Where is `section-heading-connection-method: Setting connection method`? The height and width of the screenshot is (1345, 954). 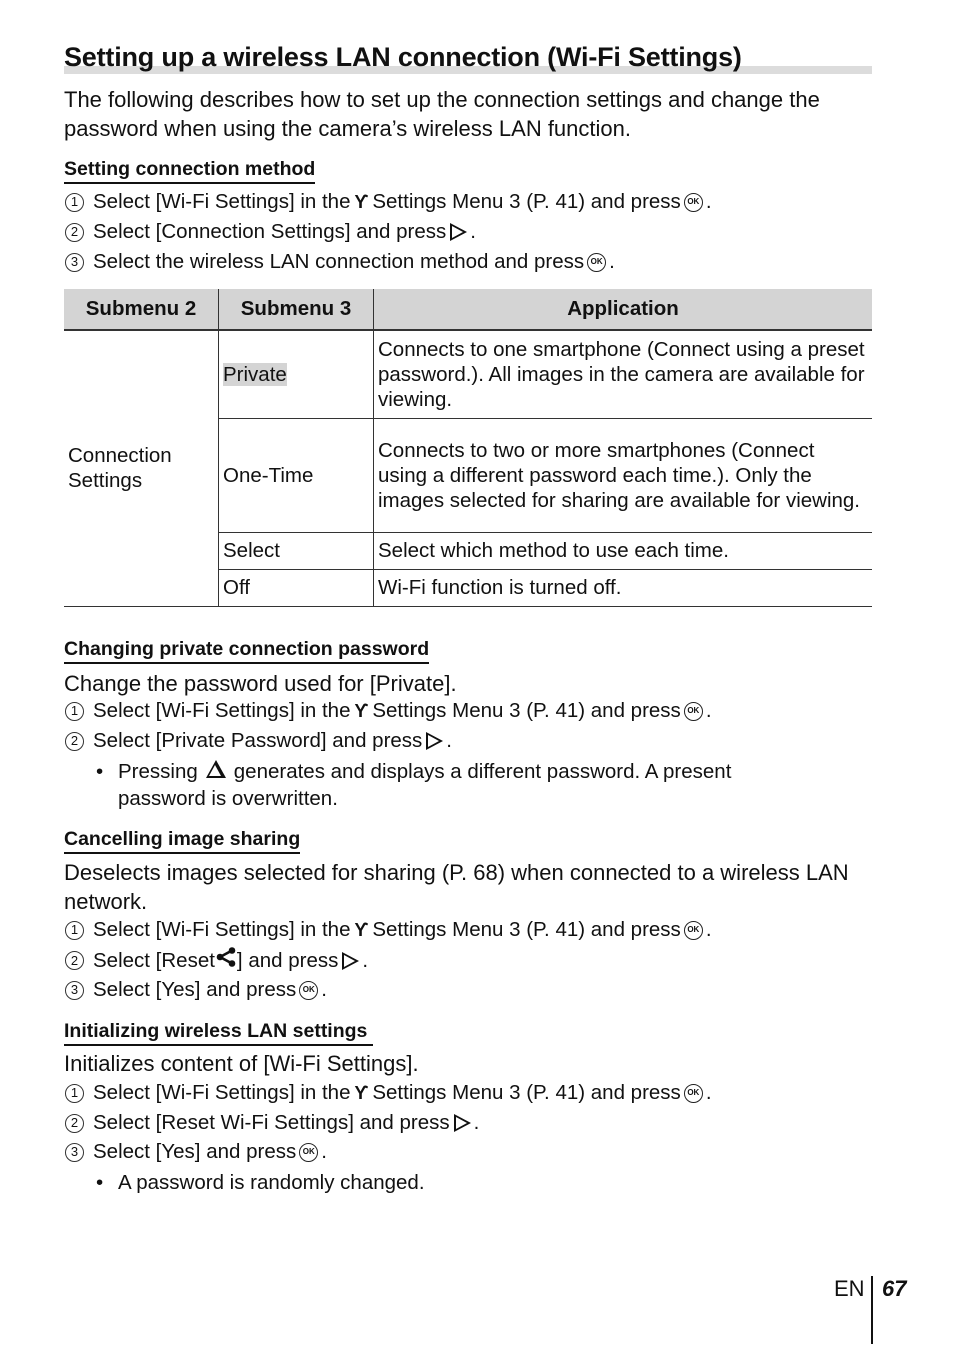 section-heading-connection-method: Setting connection method is located at coordinates (190, 170).